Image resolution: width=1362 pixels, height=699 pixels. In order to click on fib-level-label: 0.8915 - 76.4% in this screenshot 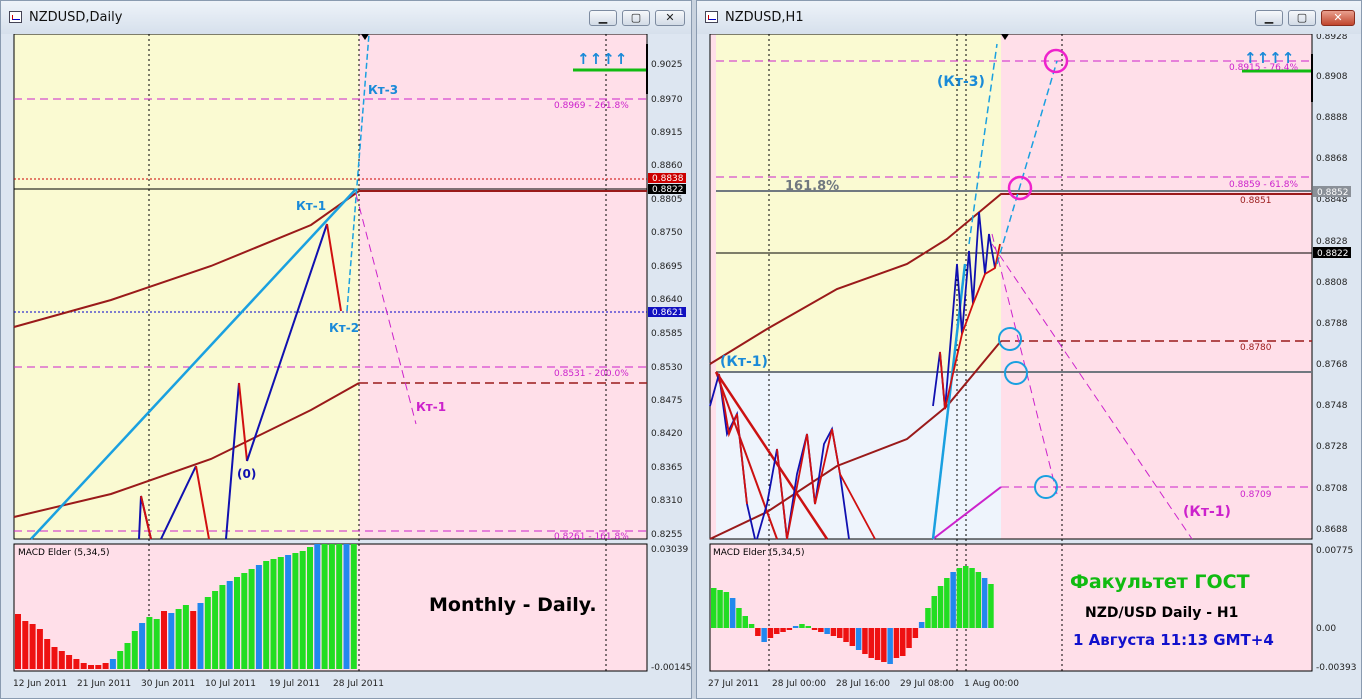, I will do `click(1263, 68)`.